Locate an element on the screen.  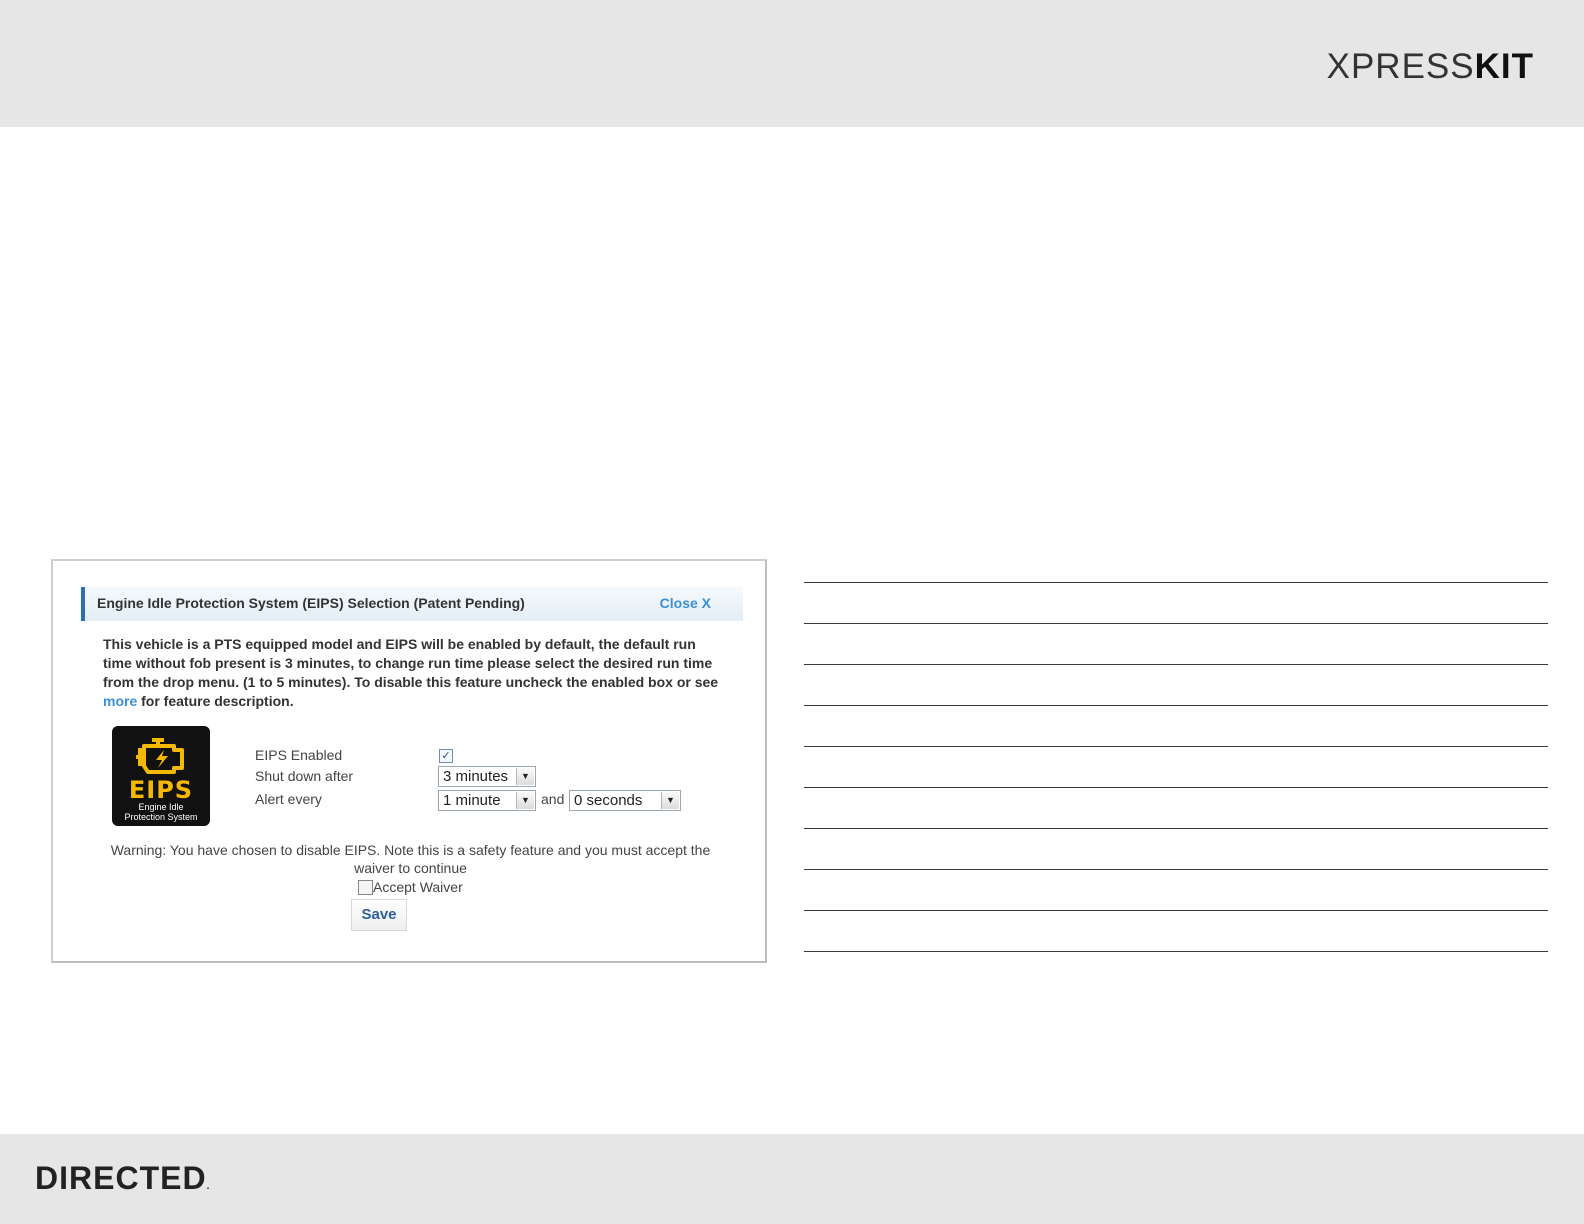
eips-logo-subtitle: Engine Idle Protection System is located at coordinates (161, 812).